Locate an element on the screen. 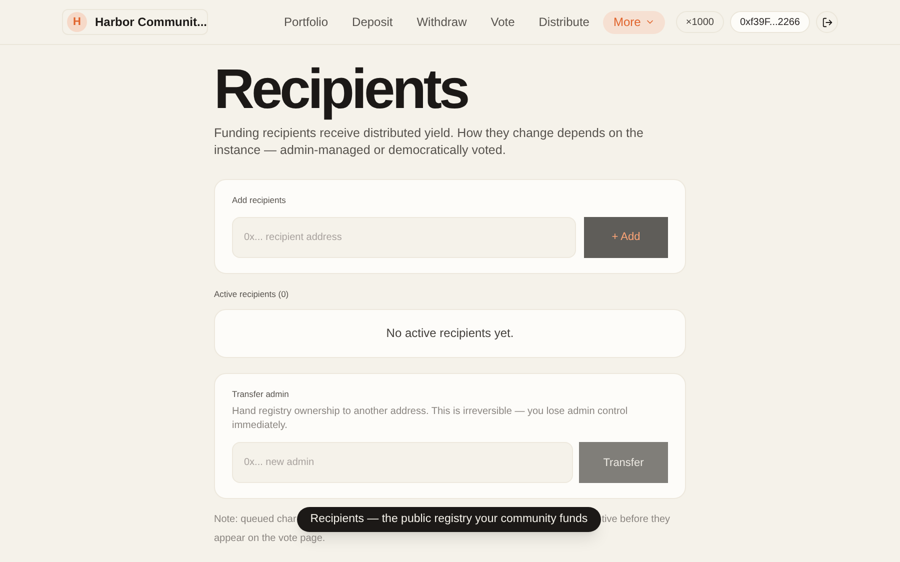 Image resolution: width=900 pixels, height=562 pixels. multiplier-badge: ×1000 is located at coordinates (700, 22).